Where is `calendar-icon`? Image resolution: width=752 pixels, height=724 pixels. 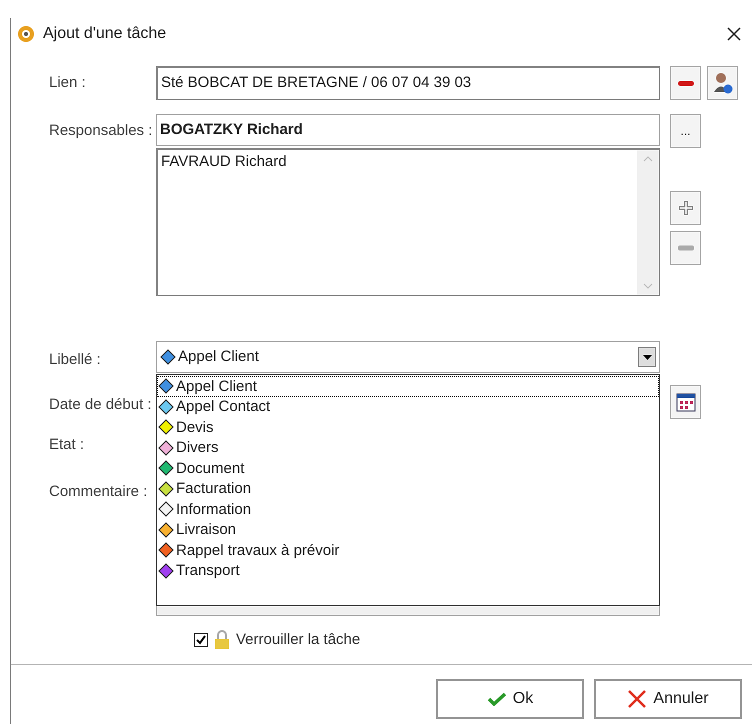 calendar-icon is located at coordinates (686, 402).